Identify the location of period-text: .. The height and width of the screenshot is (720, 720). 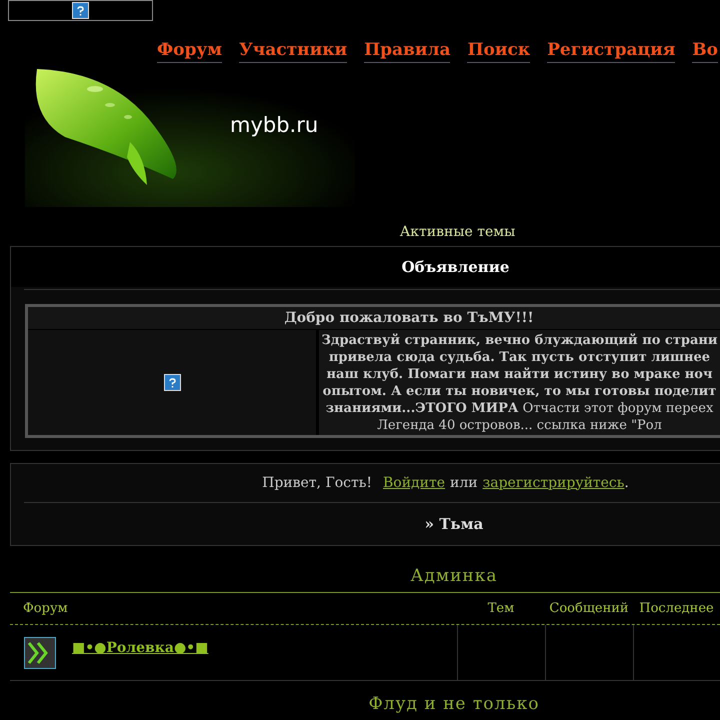
(626, 483).